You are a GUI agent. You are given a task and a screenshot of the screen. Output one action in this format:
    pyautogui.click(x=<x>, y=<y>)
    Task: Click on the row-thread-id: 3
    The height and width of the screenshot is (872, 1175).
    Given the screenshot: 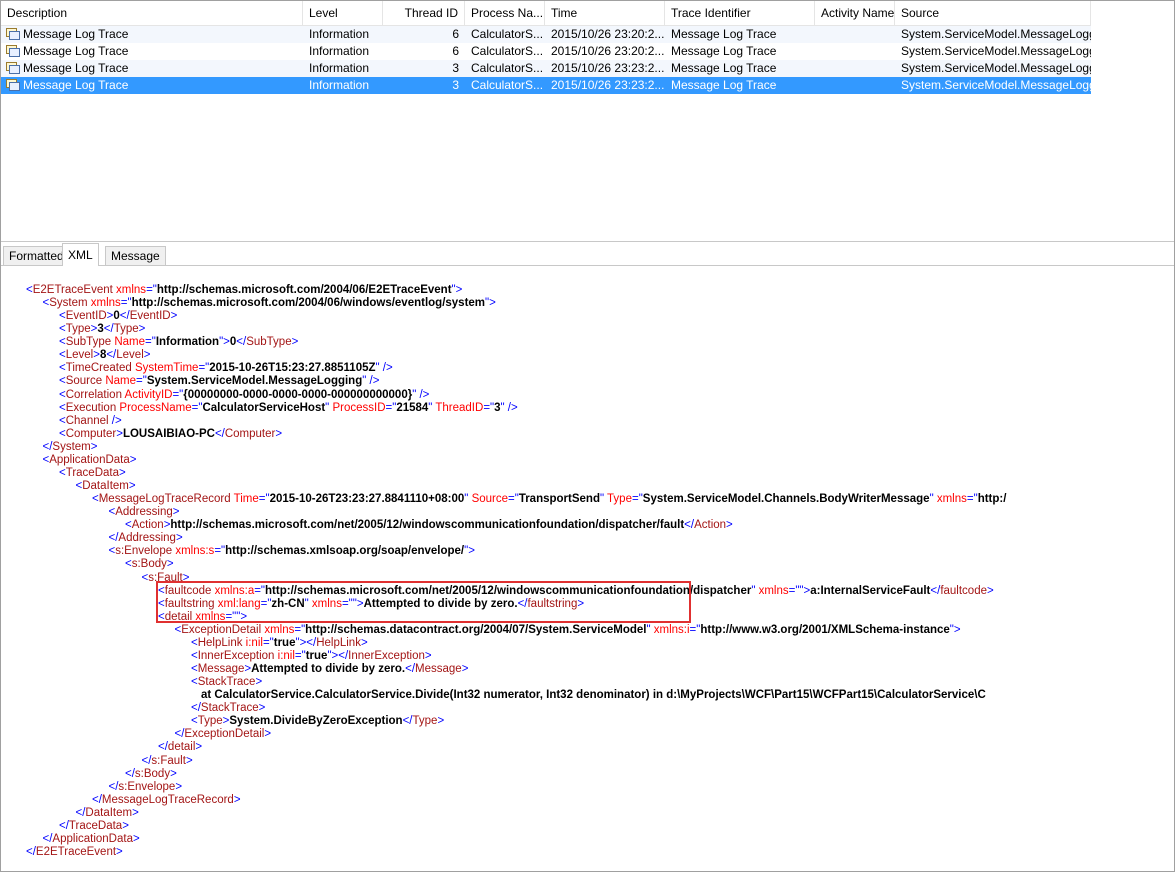 What is the action you would take?
    pyautogui.click(x=455, y=85)
    